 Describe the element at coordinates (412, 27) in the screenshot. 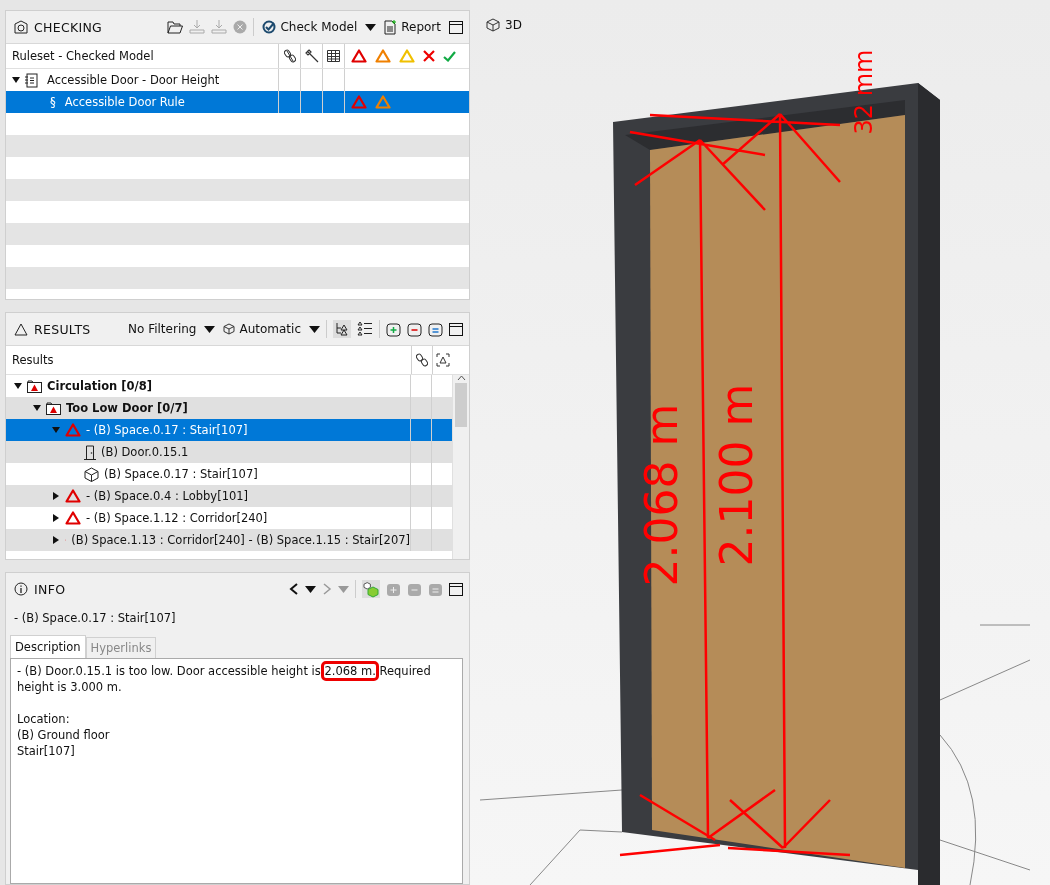

I see `report-button: Report` at that location.